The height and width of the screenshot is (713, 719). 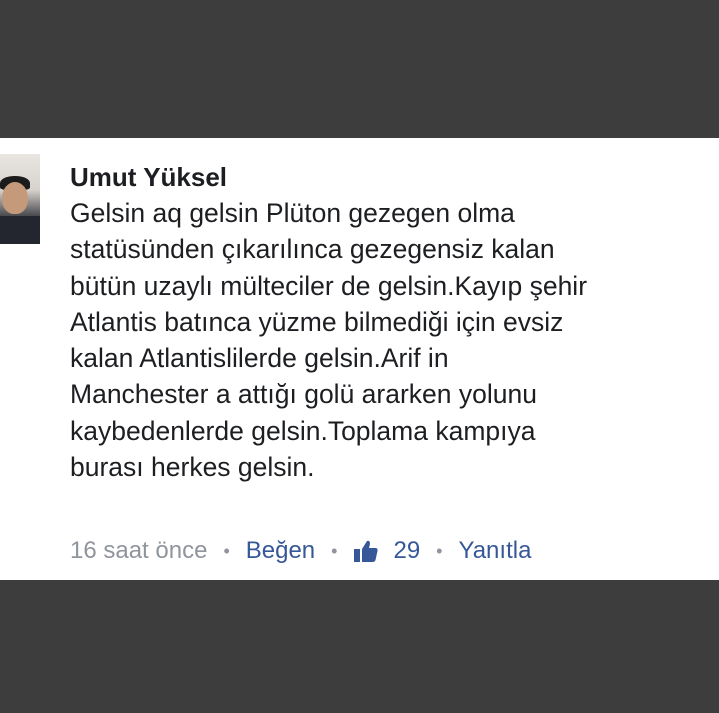 I want to click on avatar-face, so click(x=15, y=198).